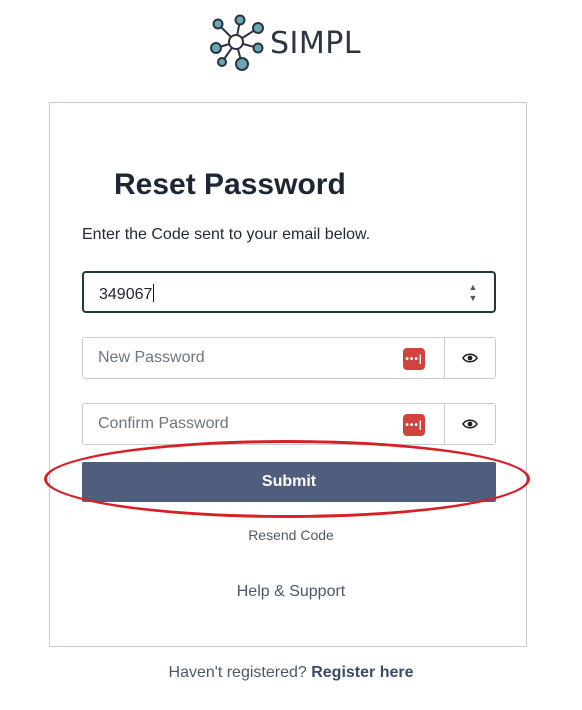 The image size is (582, 710). What do you see at coordinates (230, 184) in the screenshot?
I see `page-title: Reset Password` at bounding box center [230, 184].